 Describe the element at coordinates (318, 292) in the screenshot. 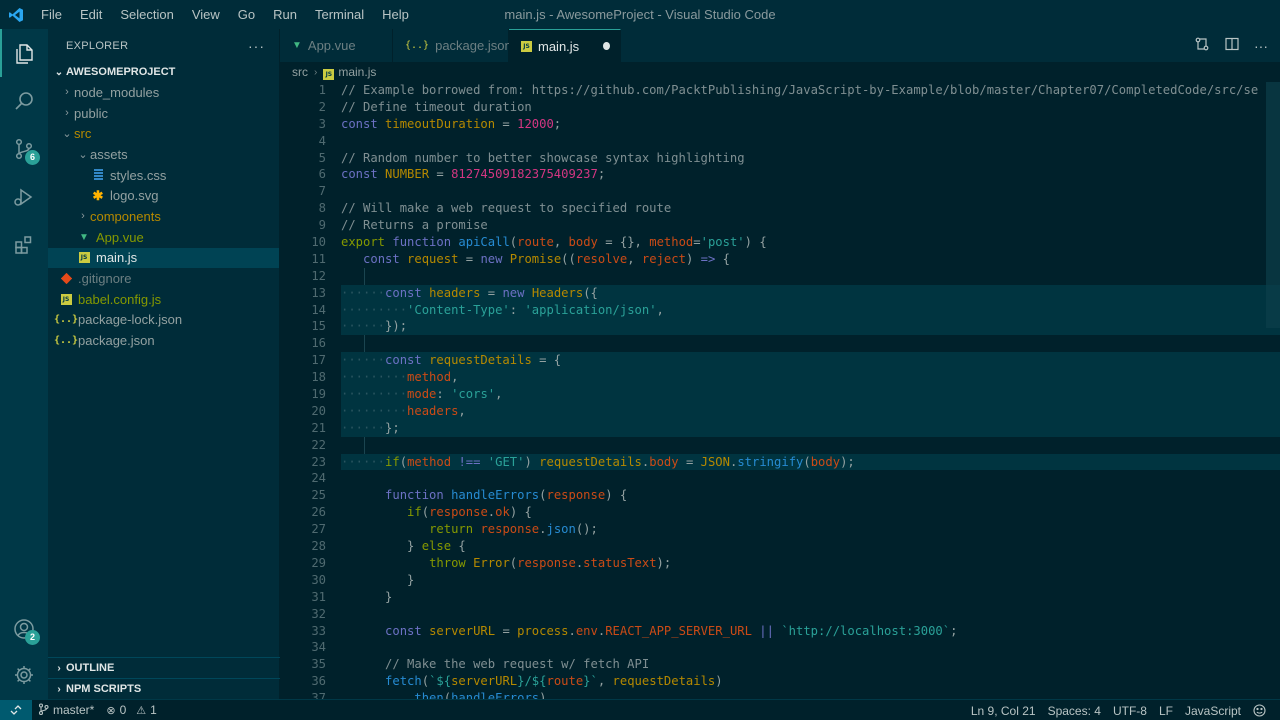

I see `line-number: 13` at that location.